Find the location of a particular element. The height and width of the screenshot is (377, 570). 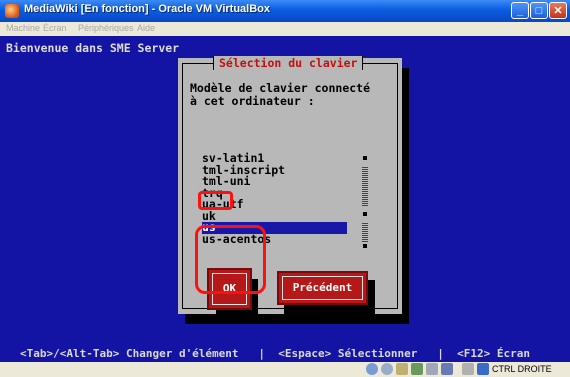

back-button-label: Précédent is located at coordinates (322, 287).